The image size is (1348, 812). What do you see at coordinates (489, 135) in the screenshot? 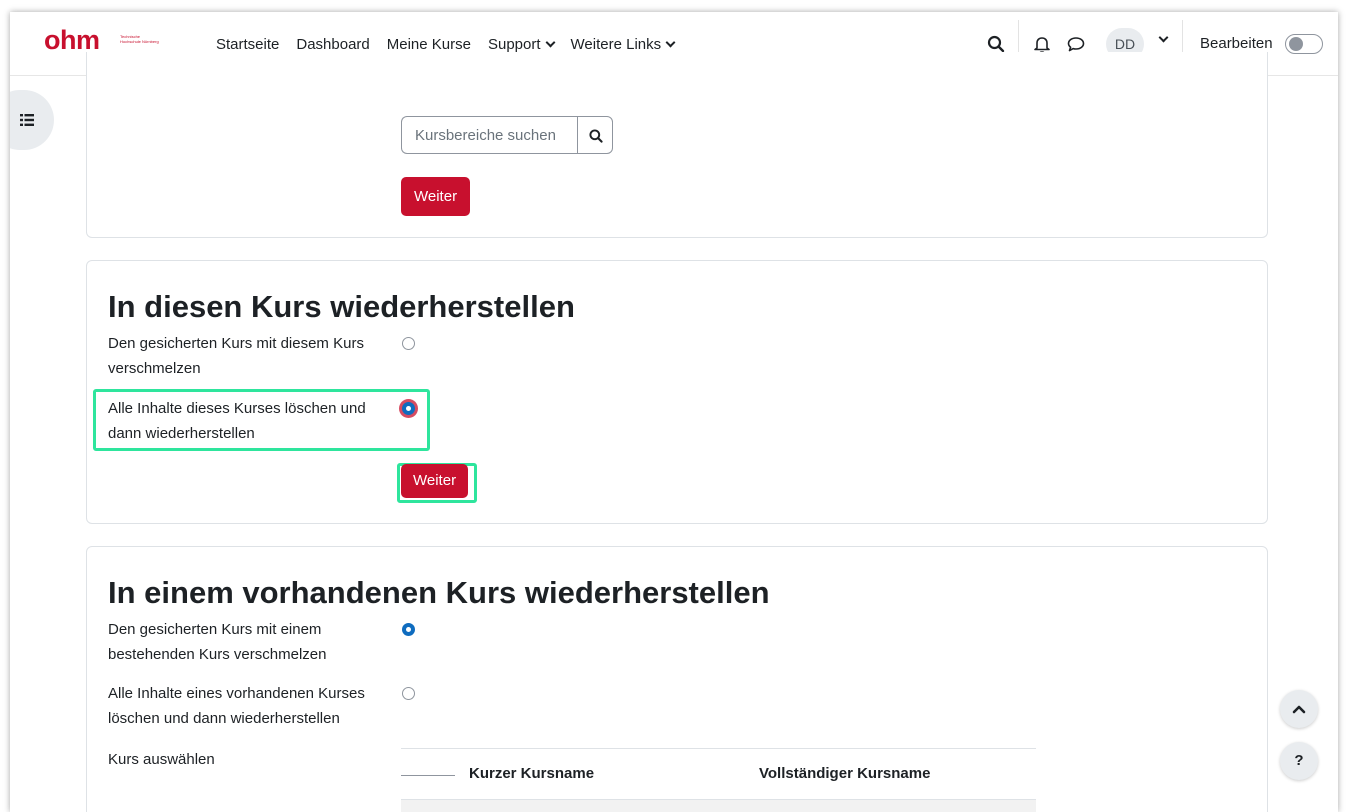
I see `category-search-input` at bounding box center [489, 135].